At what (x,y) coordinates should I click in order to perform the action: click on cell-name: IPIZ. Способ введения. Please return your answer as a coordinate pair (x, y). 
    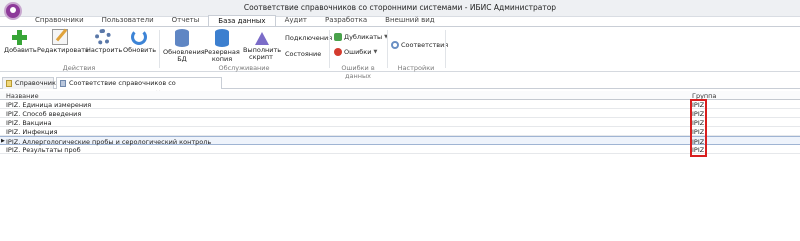
    Looking at the image, I should click on (44, 114).